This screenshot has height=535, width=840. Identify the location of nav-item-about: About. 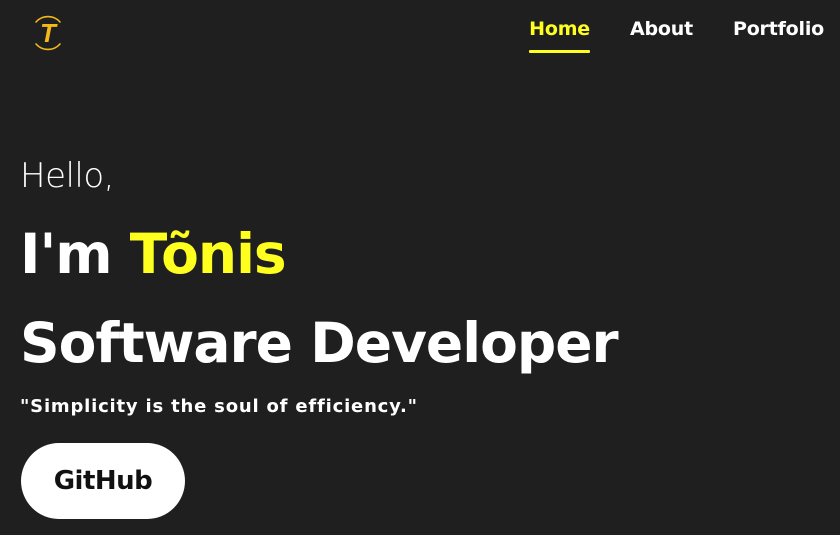
(661, 33).